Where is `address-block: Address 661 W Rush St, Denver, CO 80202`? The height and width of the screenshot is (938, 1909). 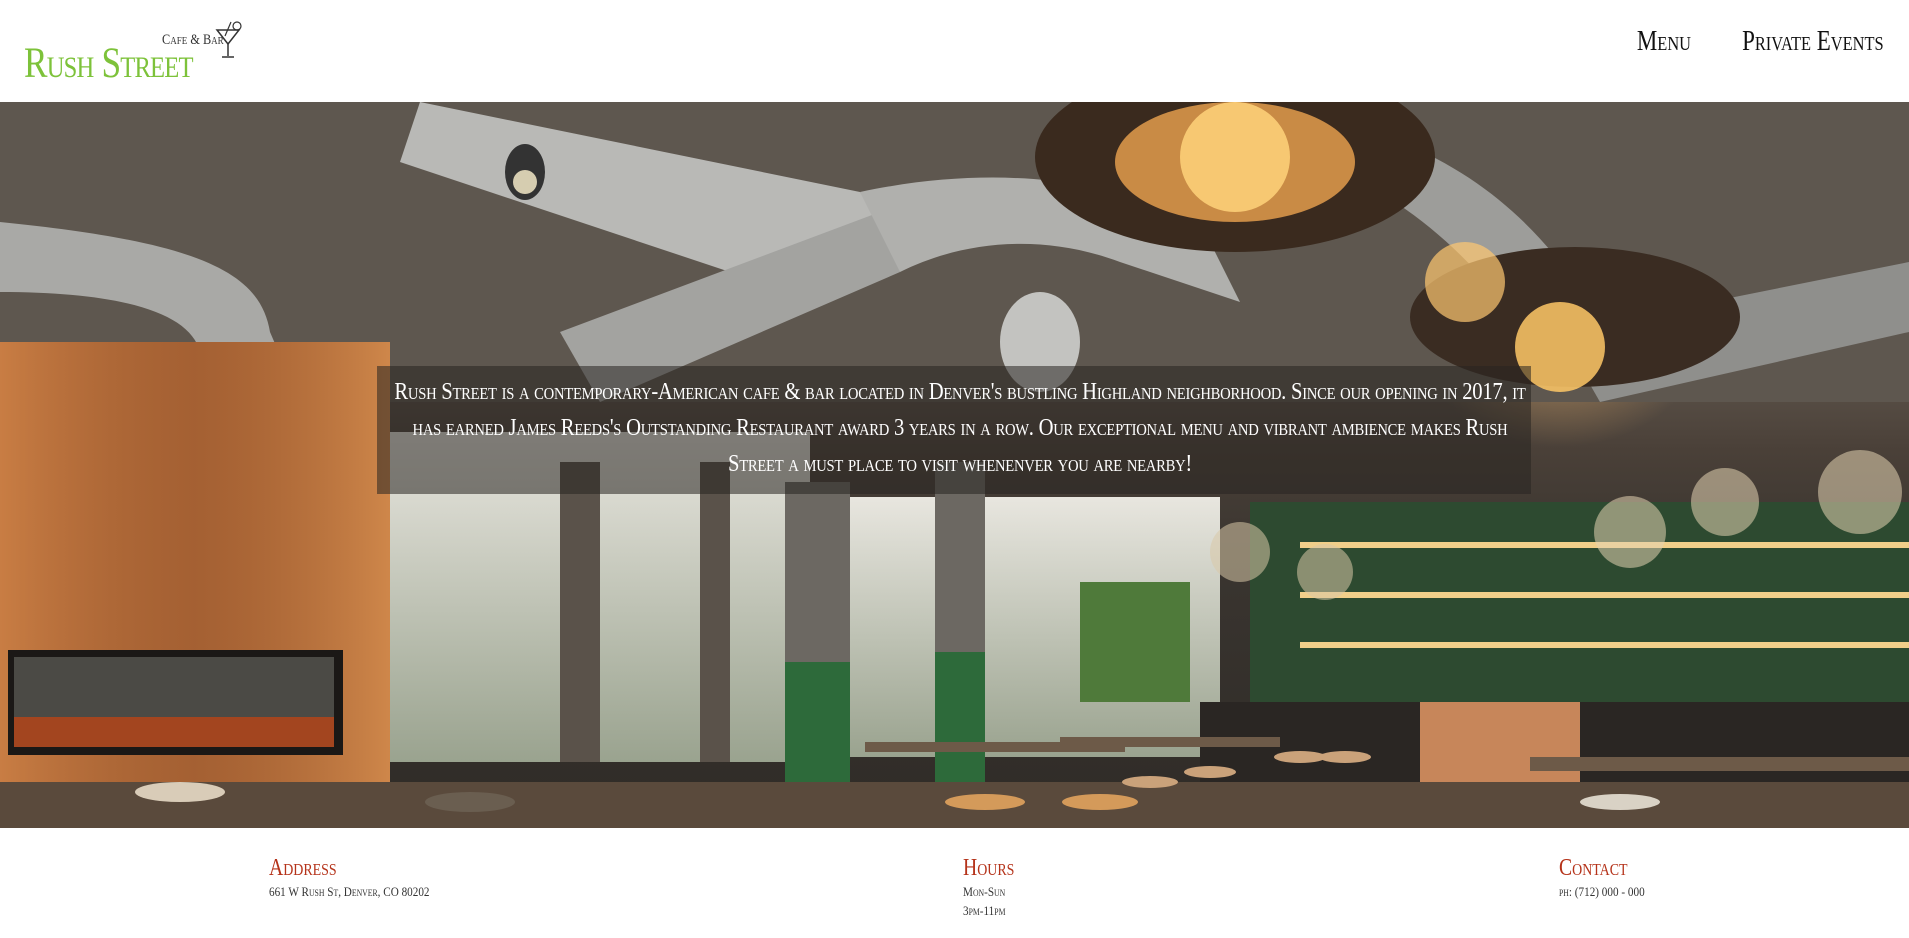 address-block: Address 661 W Rush St, Denver, CO 80202 is located at coordinates (362, 877).